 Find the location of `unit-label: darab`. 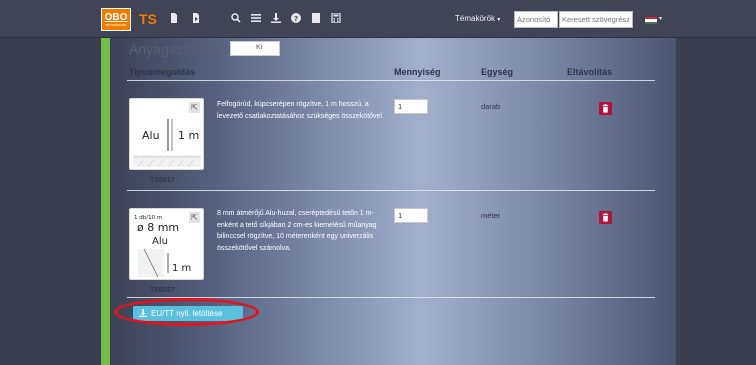

unit-label: darab is located at coordinates (491, 106).